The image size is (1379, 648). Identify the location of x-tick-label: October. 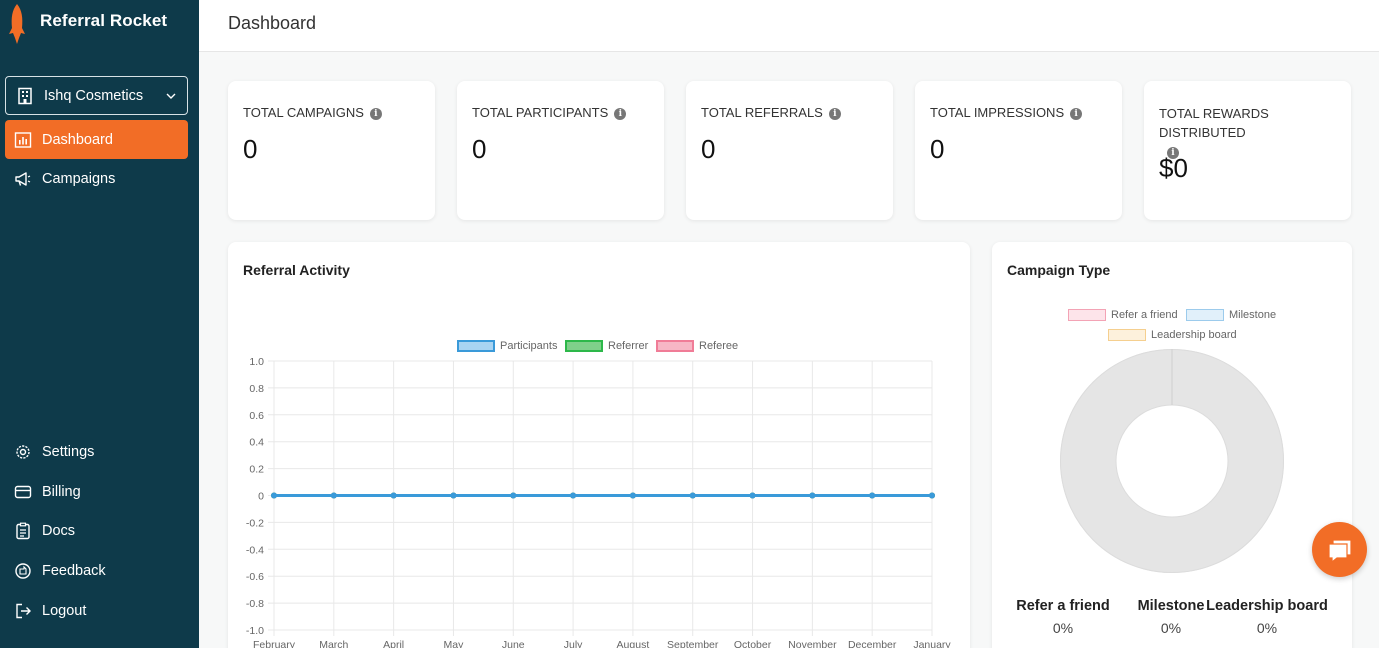
(753, 643).